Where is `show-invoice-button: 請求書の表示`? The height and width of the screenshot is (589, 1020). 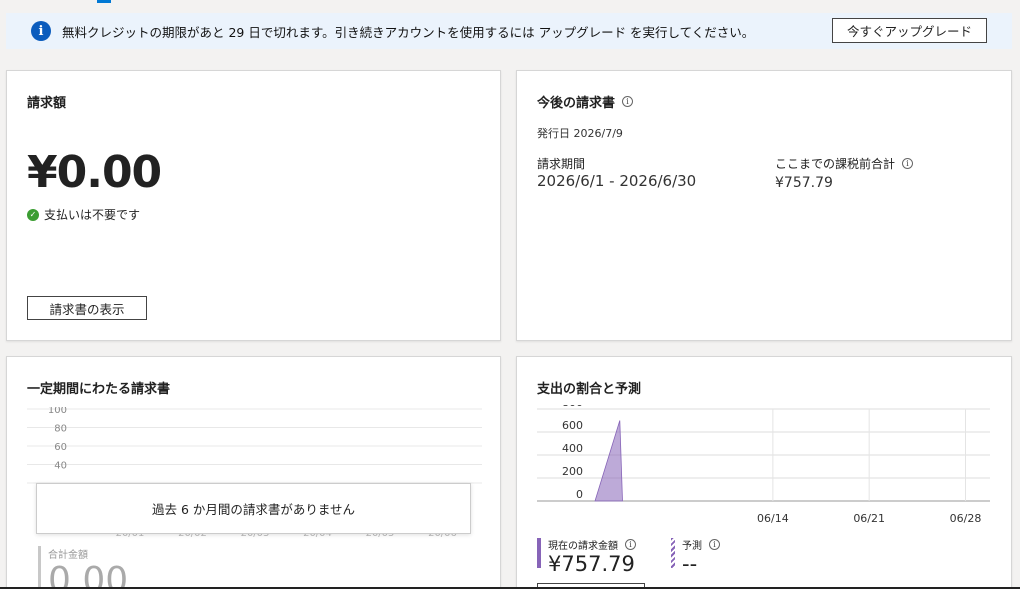
show-invoice-button: 請求書の表示 is located at coordinates (87, 308).